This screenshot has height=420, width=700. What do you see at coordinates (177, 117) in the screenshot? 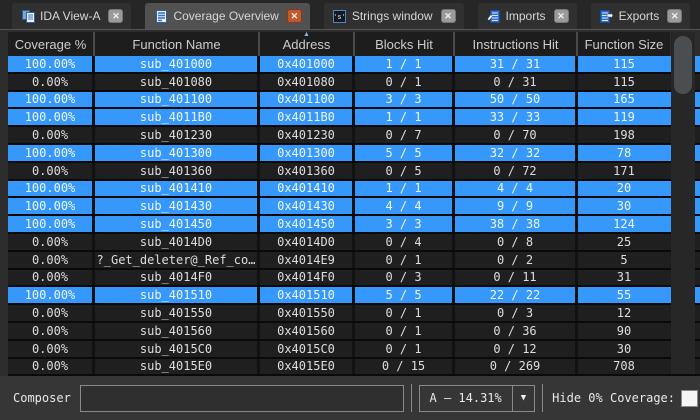
I see `cell-function-name: sub_4011B0` at bounding box center [177, 117].